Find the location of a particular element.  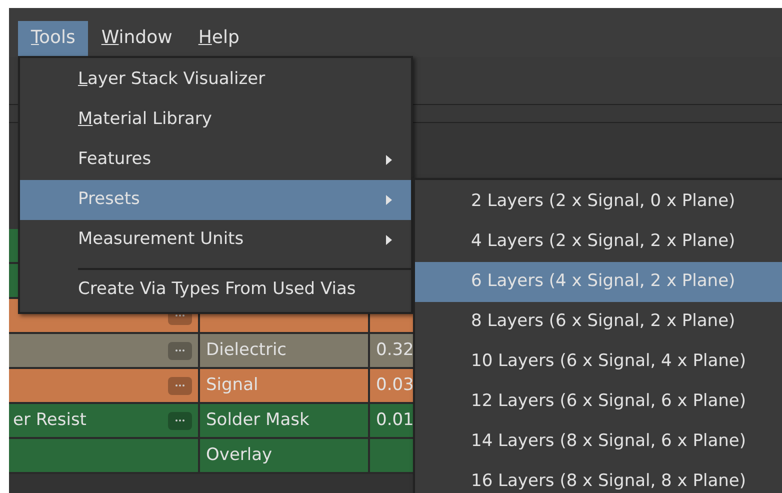

layer-thickness: 0.01 is located at coordinates (395, 420).